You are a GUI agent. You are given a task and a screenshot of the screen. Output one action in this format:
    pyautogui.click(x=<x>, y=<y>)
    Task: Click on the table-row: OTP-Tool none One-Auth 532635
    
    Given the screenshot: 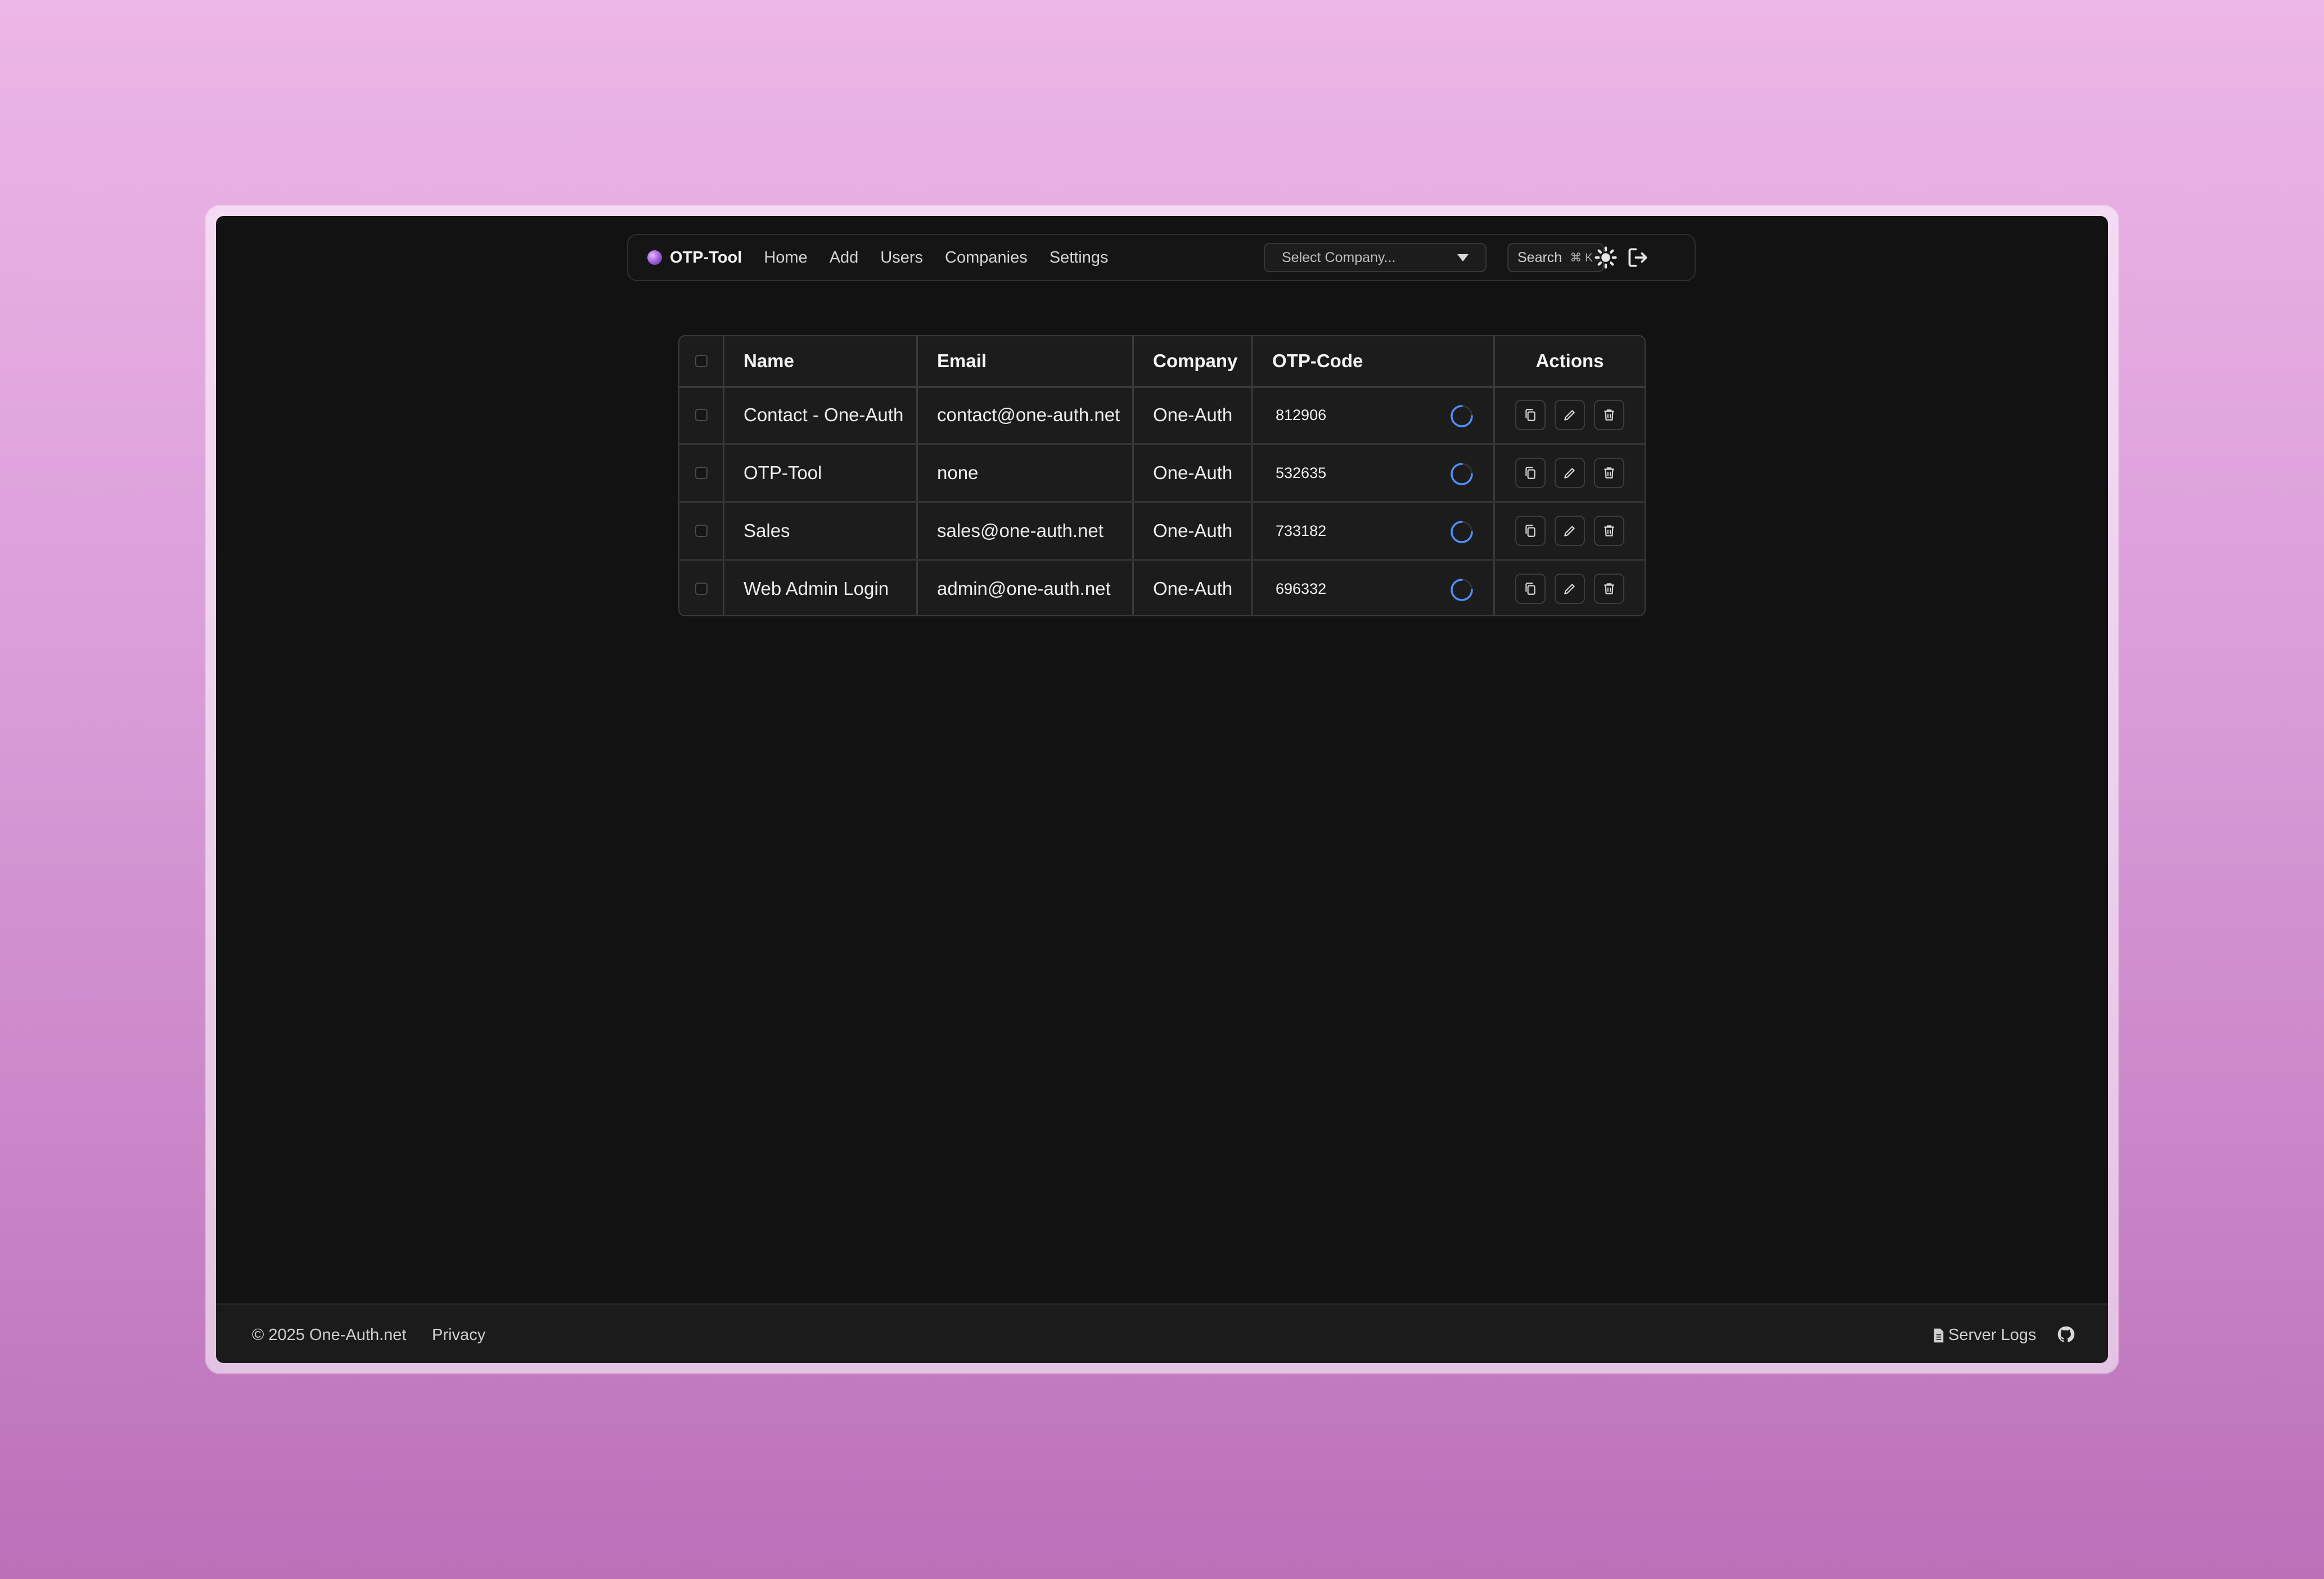 What is the action you would take?
    pyautogui.click(x=1162, y=474)
    